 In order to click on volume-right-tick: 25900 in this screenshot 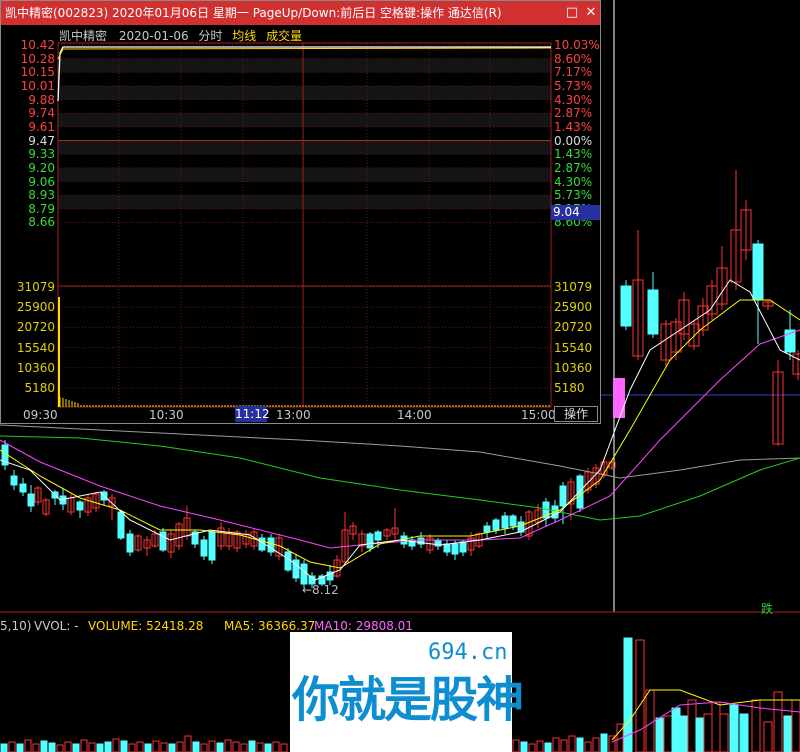, I will do `click(573, 307)`.